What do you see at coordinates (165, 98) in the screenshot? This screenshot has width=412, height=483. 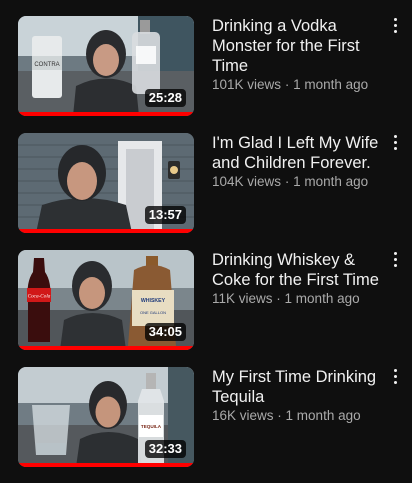 I see `duration-badge: 25:28` at bounding box center [165, 98].